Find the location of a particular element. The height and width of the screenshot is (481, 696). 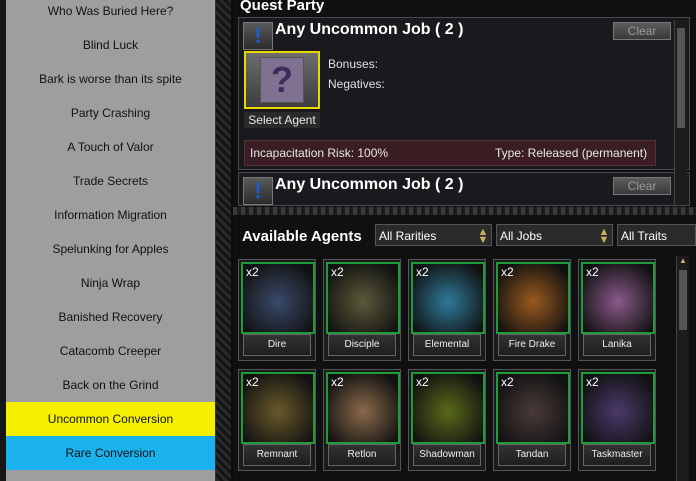

quest-list-item: Rare Conversion is located at coordinates (110, 453).